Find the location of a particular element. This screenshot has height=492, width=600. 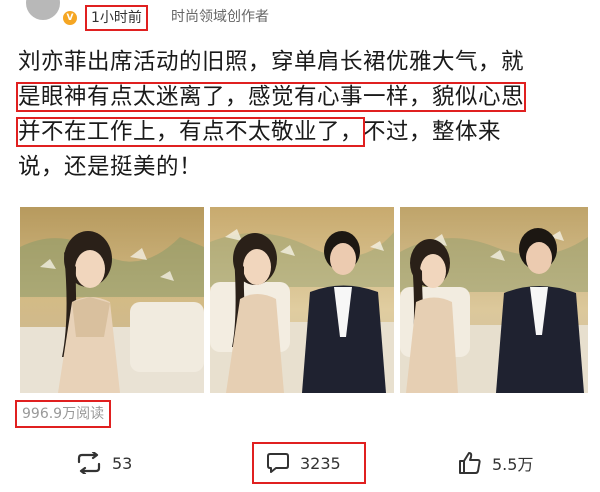

author-tag: 时尚领域创作者 is located at coordinates (220, 17).